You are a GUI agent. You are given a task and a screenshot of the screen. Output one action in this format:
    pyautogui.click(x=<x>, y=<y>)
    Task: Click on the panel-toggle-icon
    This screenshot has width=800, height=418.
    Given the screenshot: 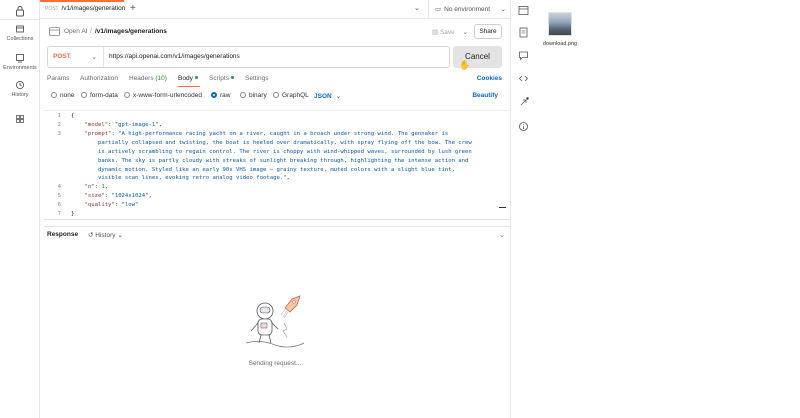 What is the action you would take?
    pyautogui.click(x=523, y=10)
    